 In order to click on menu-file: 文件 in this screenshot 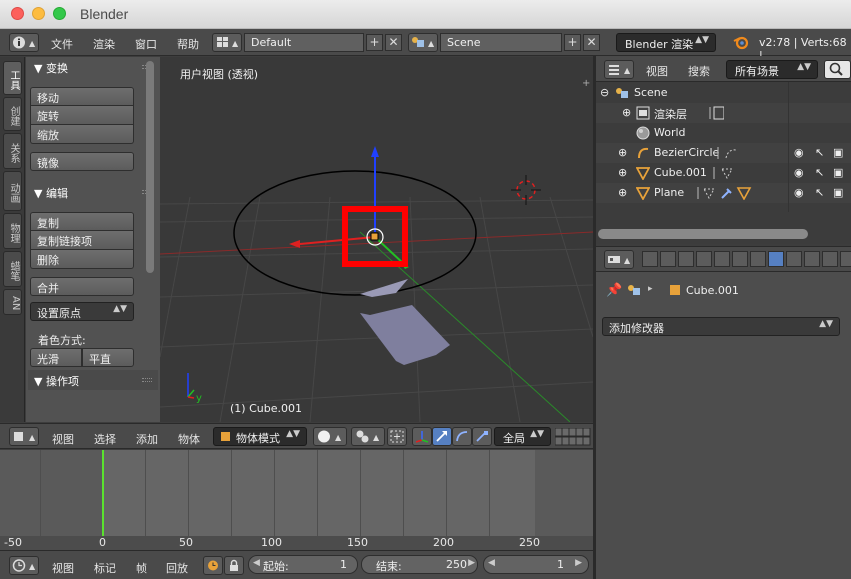, I will do `click(62, 44)`.